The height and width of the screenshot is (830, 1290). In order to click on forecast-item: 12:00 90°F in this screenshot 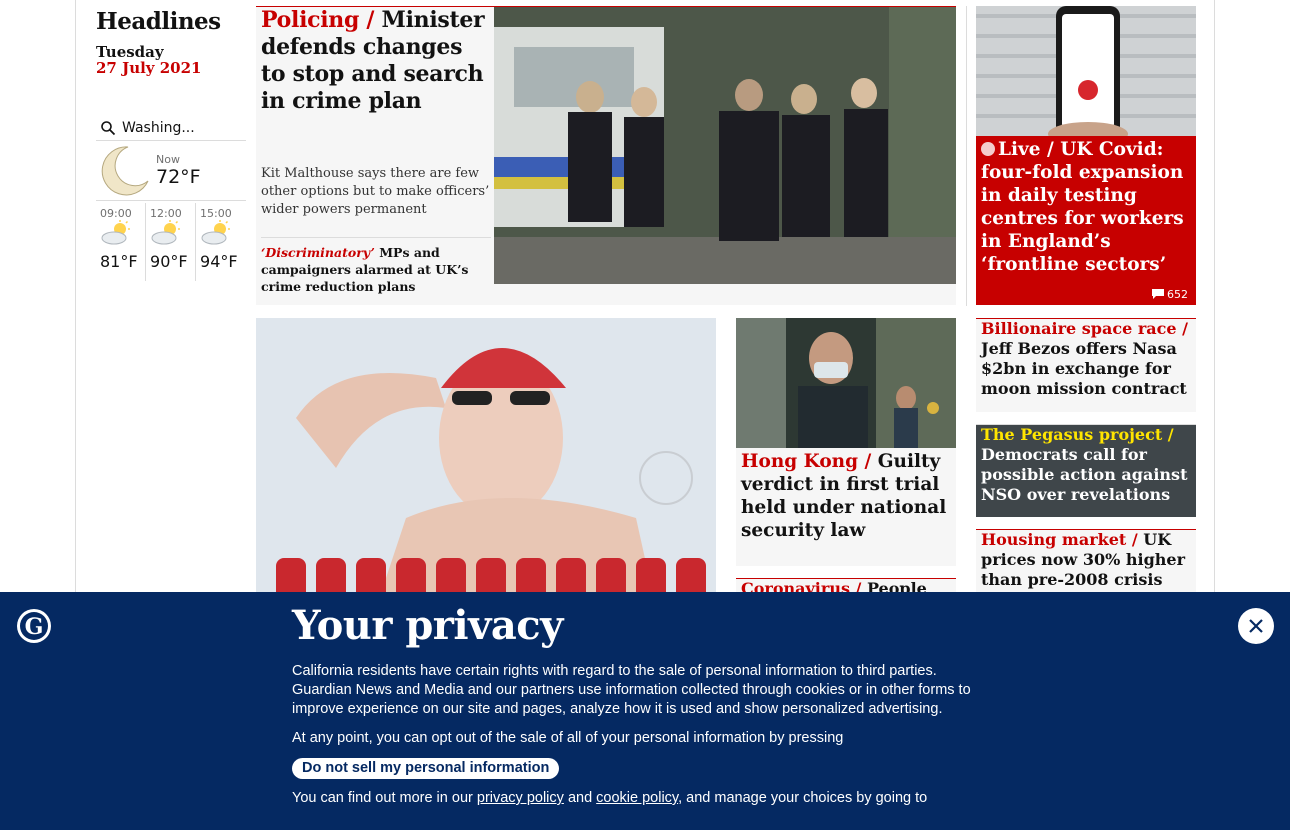, I will do `click(171, 242)`.